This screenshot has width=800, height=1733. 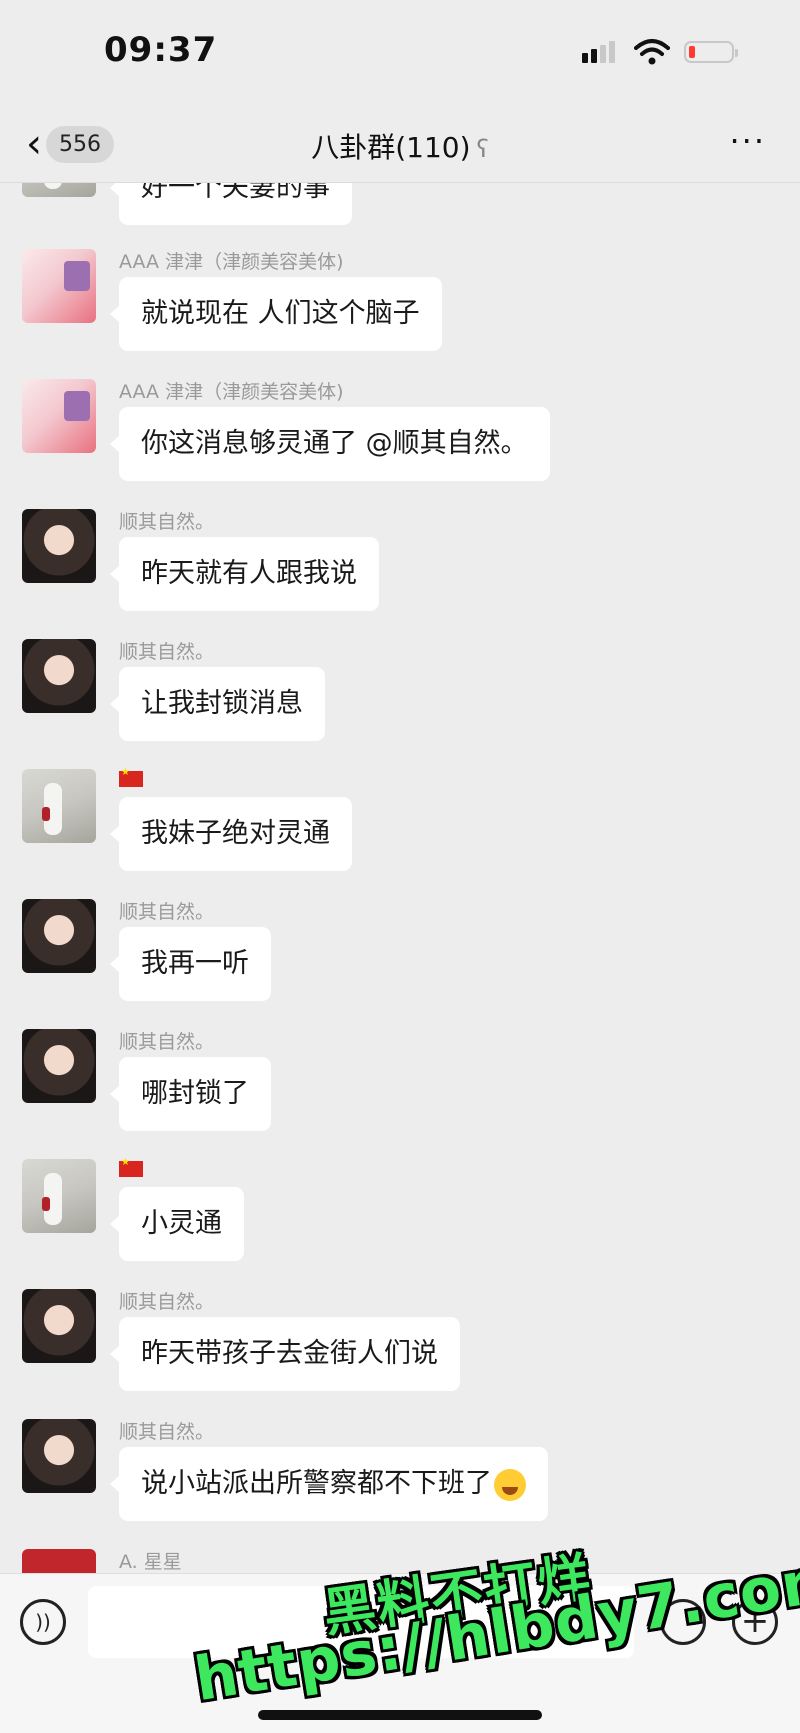 I want to click on message-bubble: 小灵通, so click(x=177, y=1224).